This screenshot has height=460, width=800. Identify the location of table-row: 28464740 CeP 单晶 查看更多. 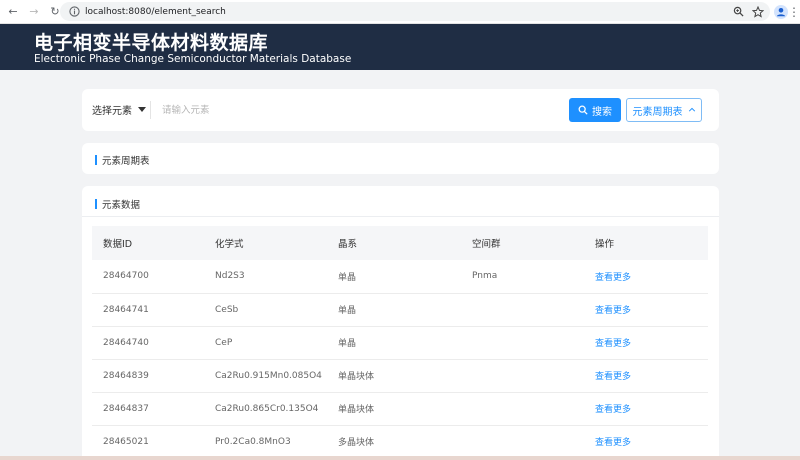
(400, 342).